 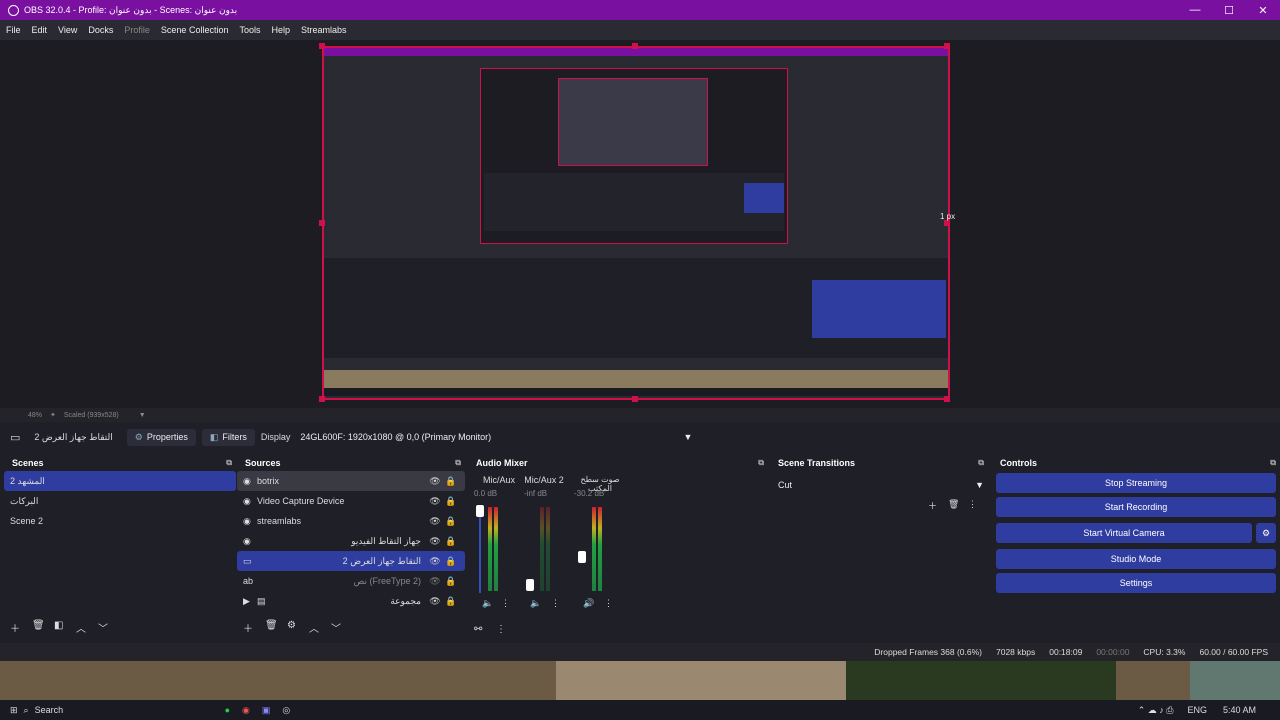 What do you see at coordinates (249, 30) in the screenshot?
I see `menu-tools: Tools` at bounding box center [249, 30].